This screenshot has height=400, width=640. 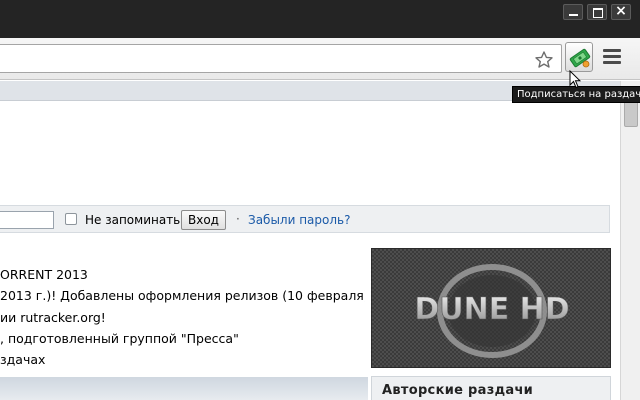 What do you see at coordinates (281, 58) in the screenshot?
I see `address-bar` at bounding box center [281, 58].